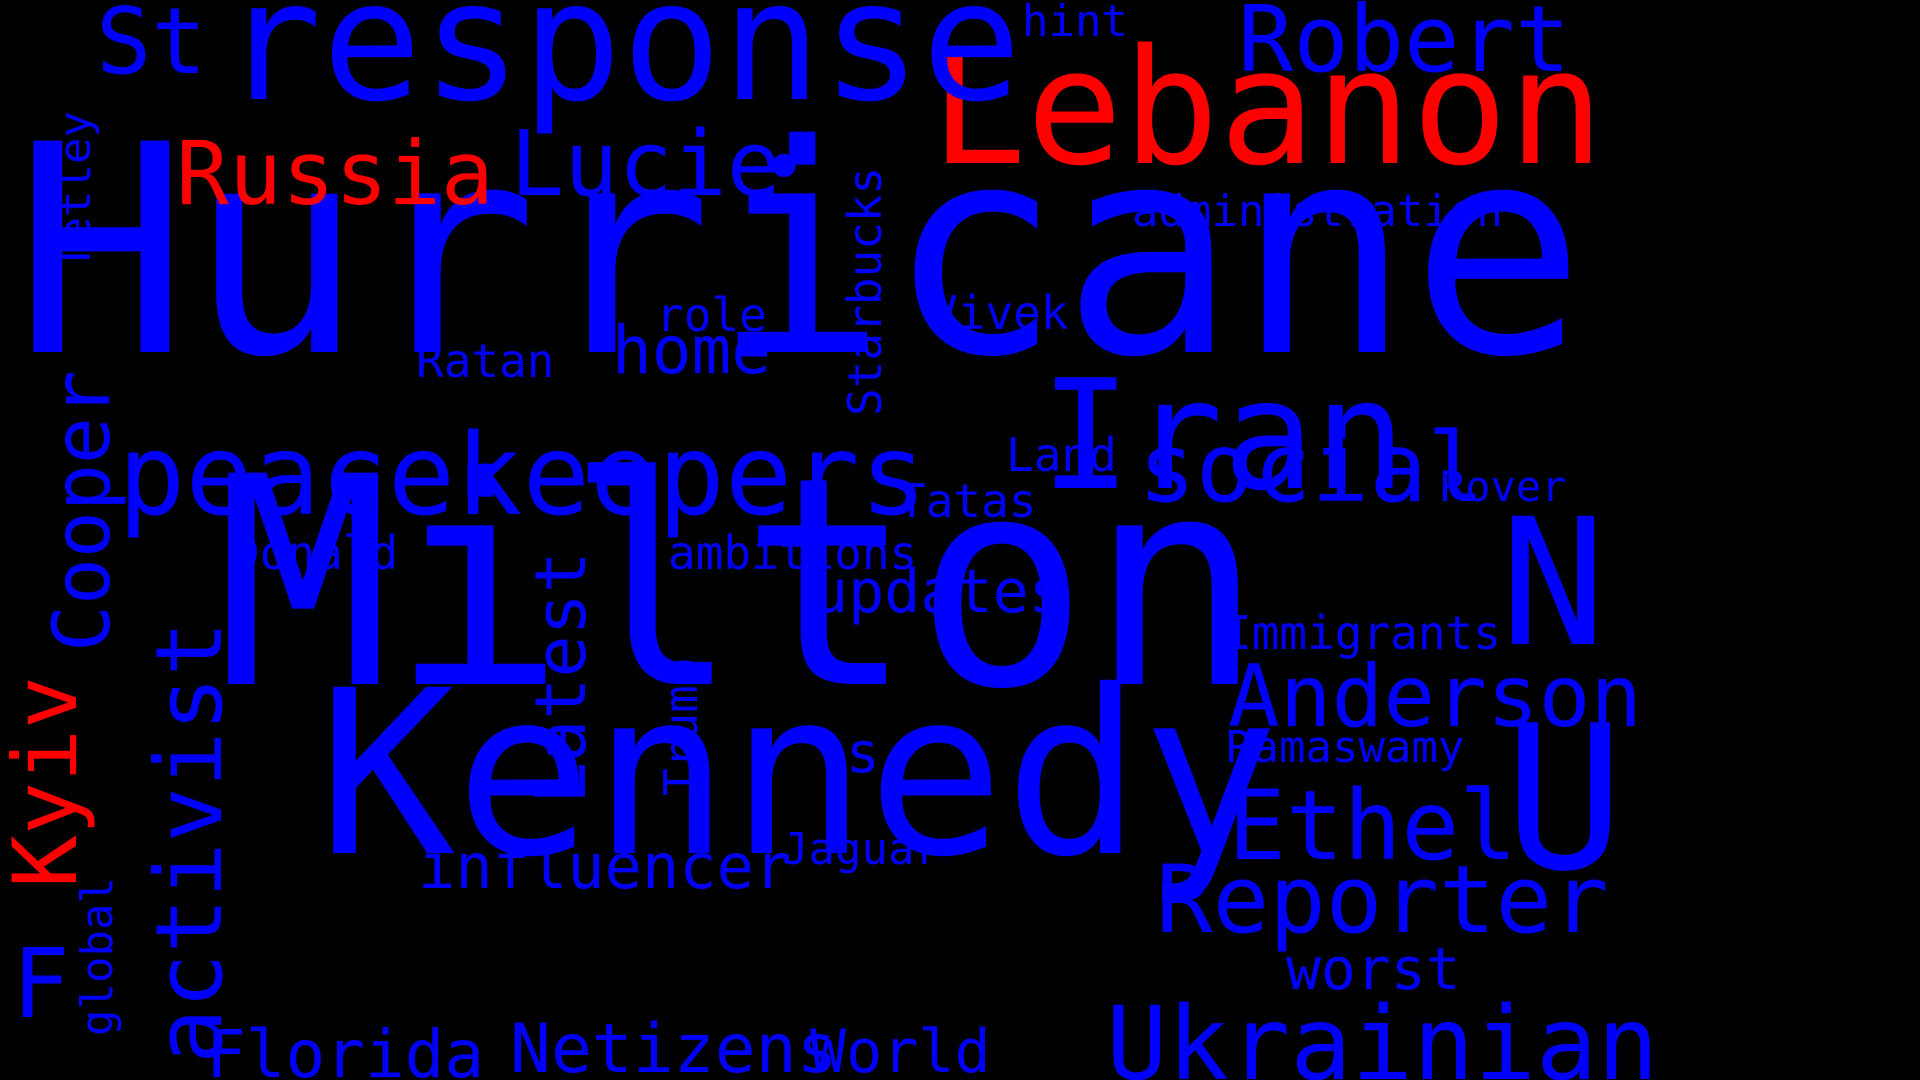  Describe the element at coordinates (1564, 799) in the screenshot. I see `word-u: U` at that location.